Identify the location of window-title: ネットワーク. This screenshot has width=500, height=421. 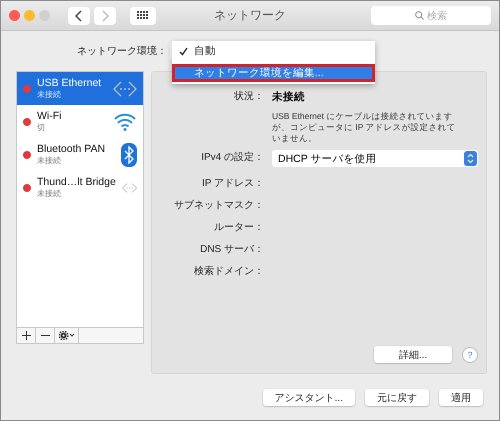
(250, 15).